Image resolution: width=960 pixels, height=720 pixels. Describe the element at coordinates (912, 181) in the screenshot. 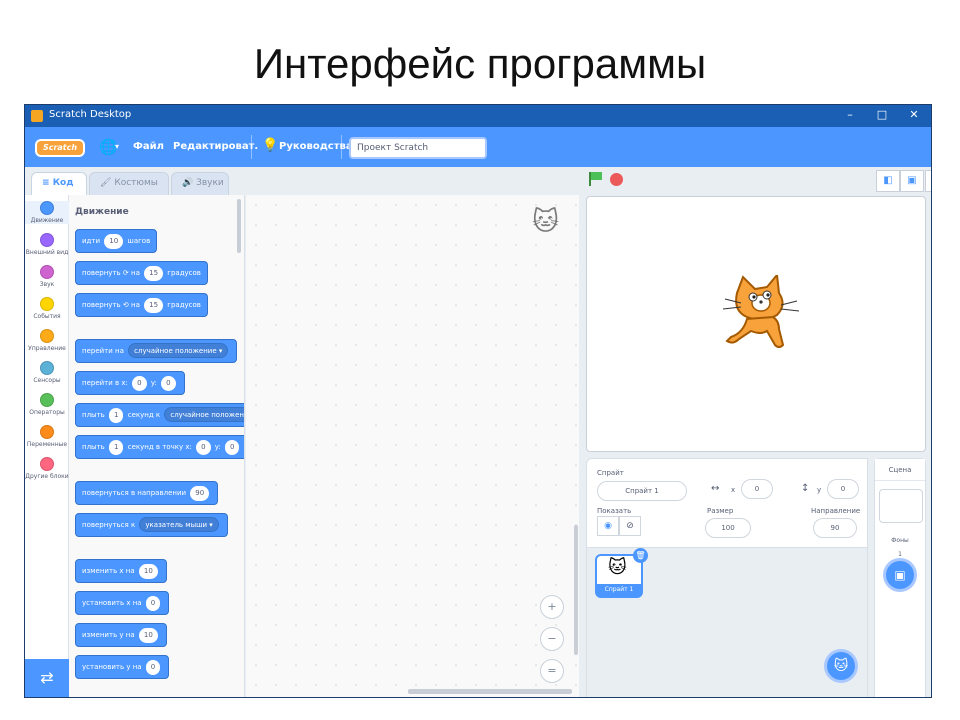

I see `normal-stage-button: ▣` at that location.